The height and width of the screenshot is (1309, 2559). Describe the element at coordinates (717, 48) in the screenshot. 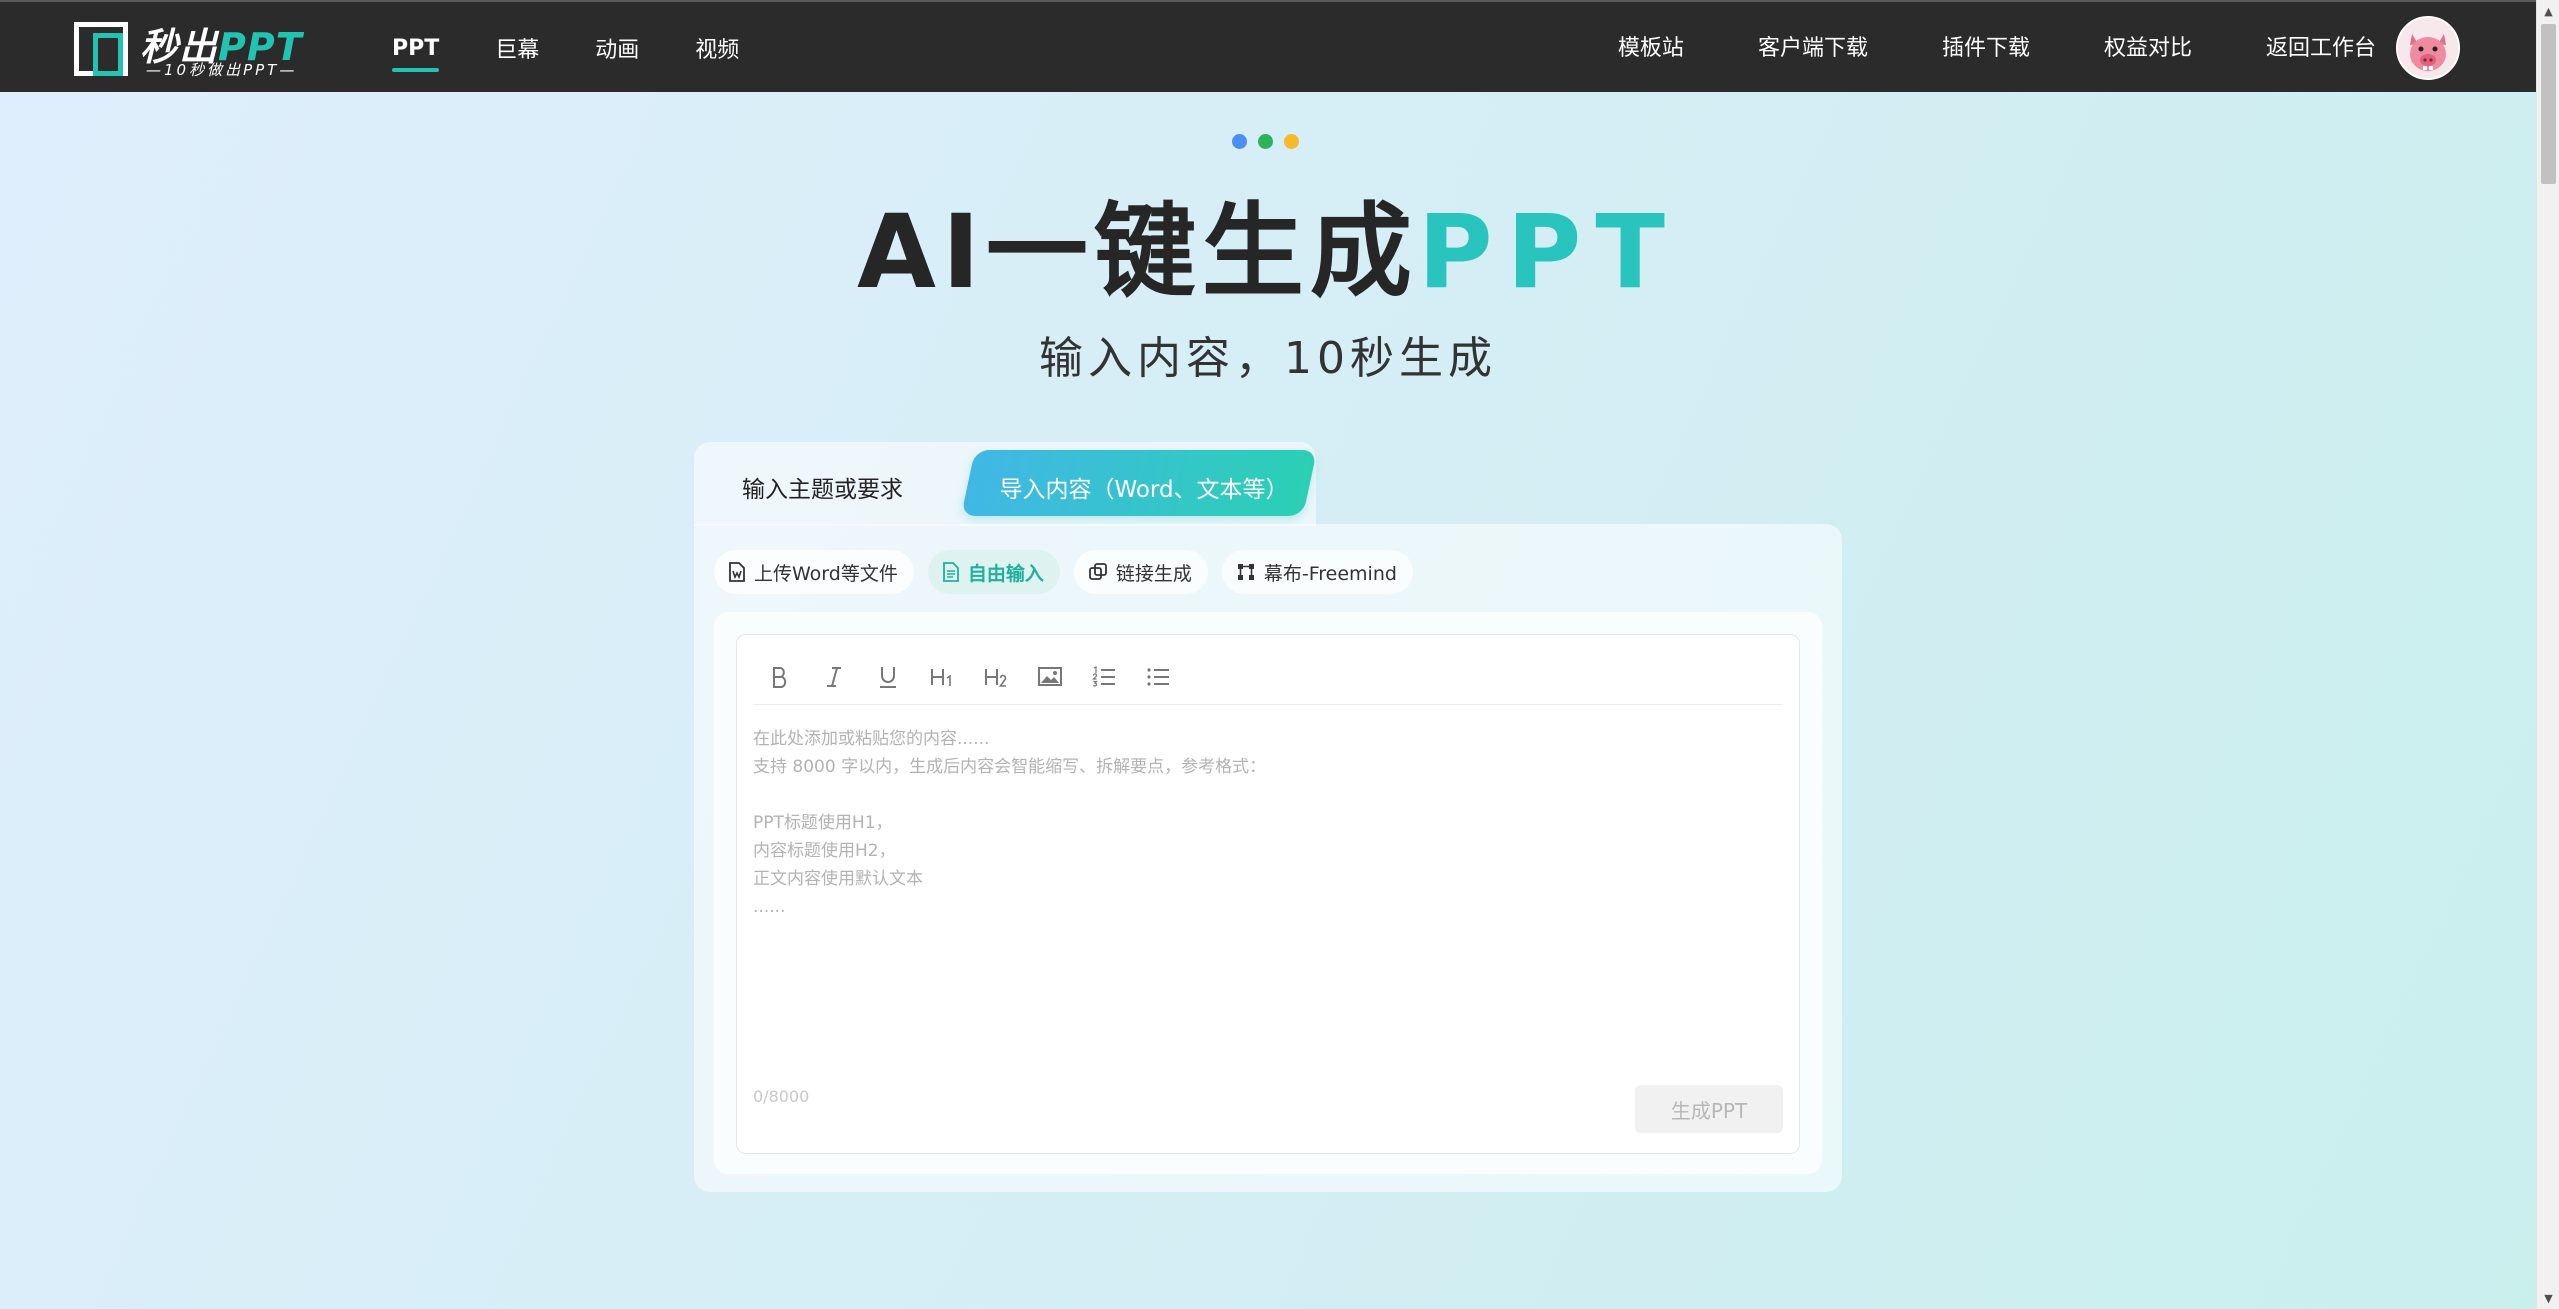

I see `nav-item-video: 视频` at that location.